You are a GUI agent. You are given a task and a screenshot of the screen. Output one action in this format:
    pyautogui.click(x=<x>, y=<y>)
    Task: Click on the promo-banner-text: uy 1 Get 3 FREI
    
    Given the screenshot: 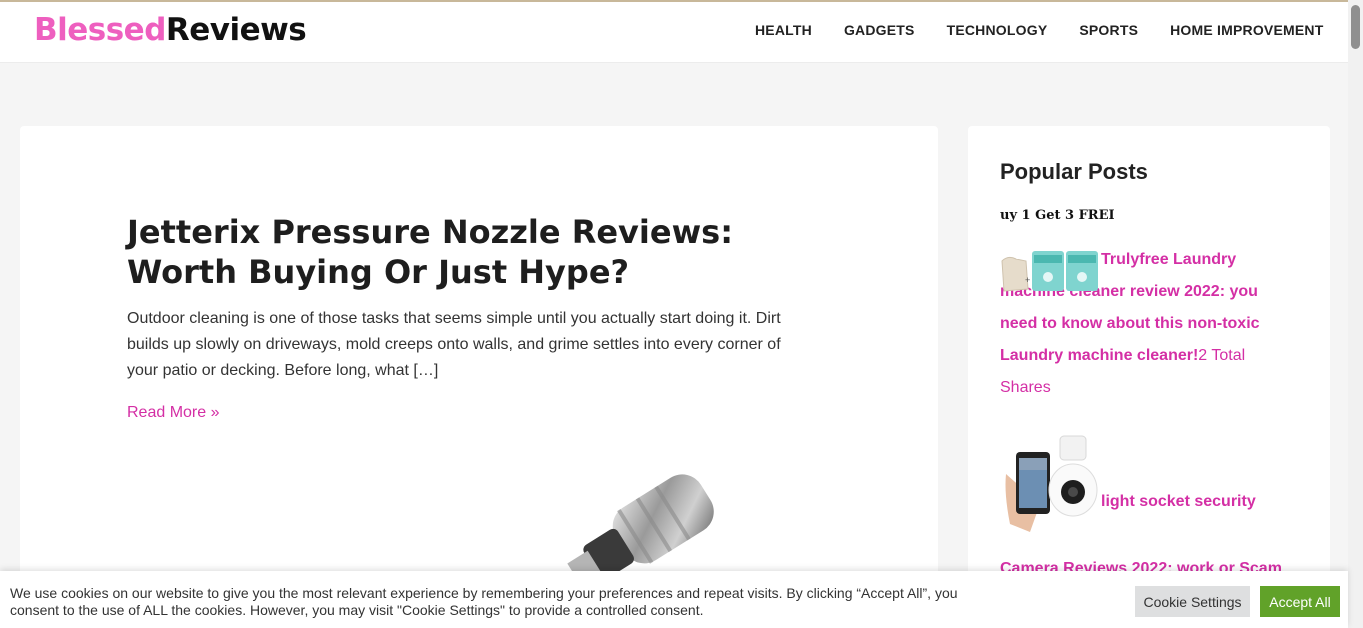 What is the action you would take?
    pyautogui.click(x=1057, y=215)
    